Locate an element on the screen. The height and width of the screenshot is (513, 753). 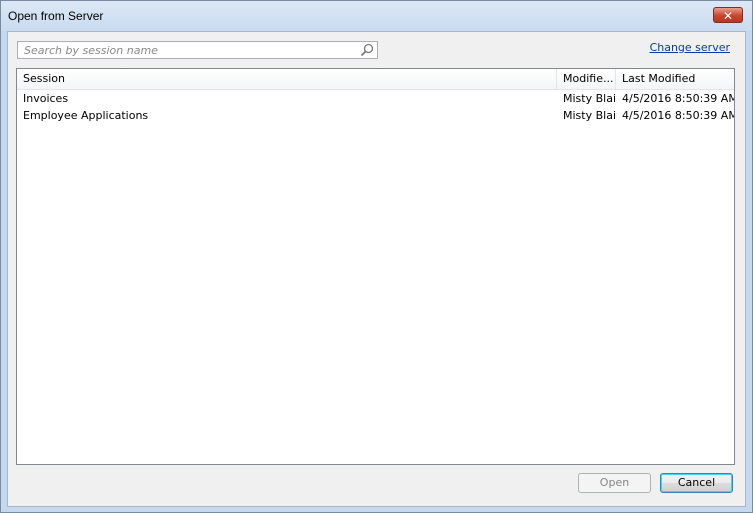
session-name: Employee Applications is located at coordinates (86, 115).